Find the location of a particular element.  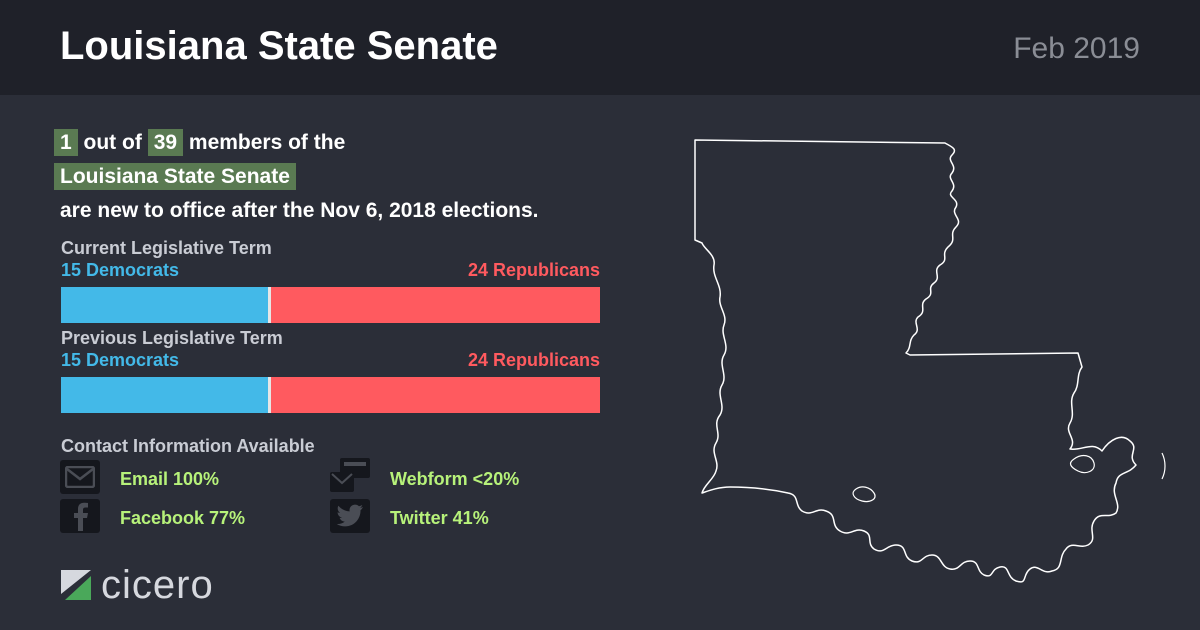

contact-info-title: Contact Information Available is located at coordinates (188, 446).